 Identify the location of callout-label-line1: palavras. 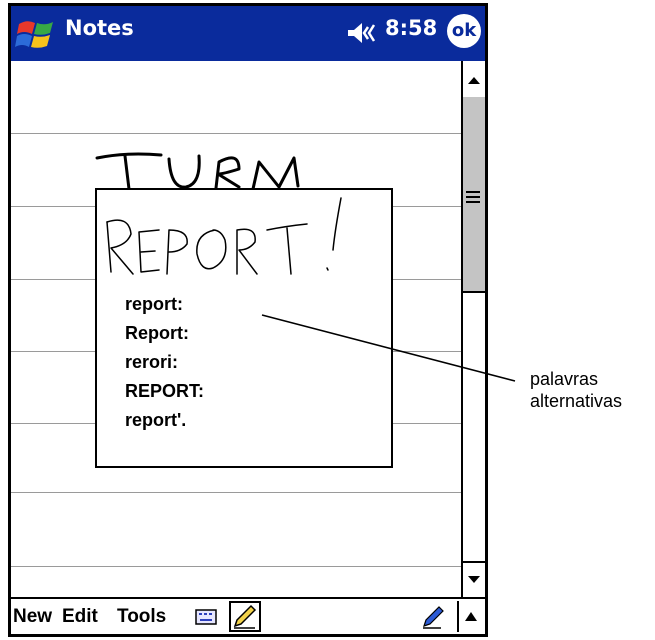
(564, 379).